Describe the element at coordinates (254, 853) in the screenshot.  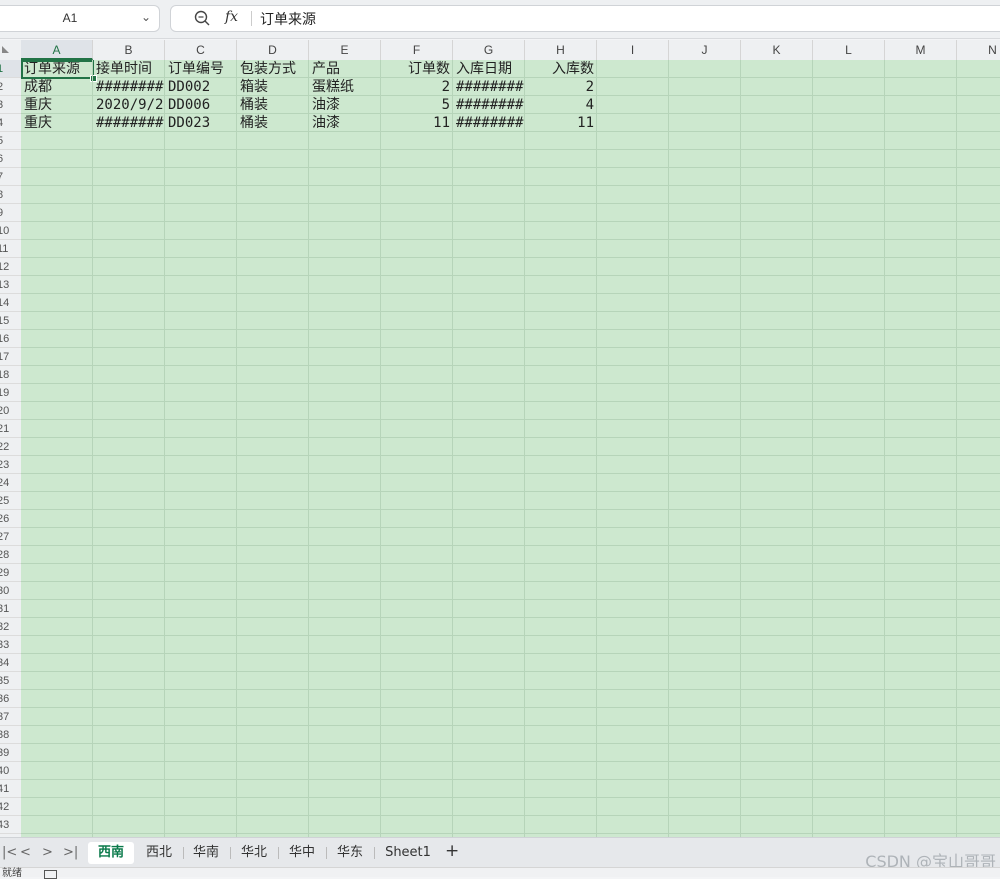
I see `sheet-tab-4: 华北` at that location.